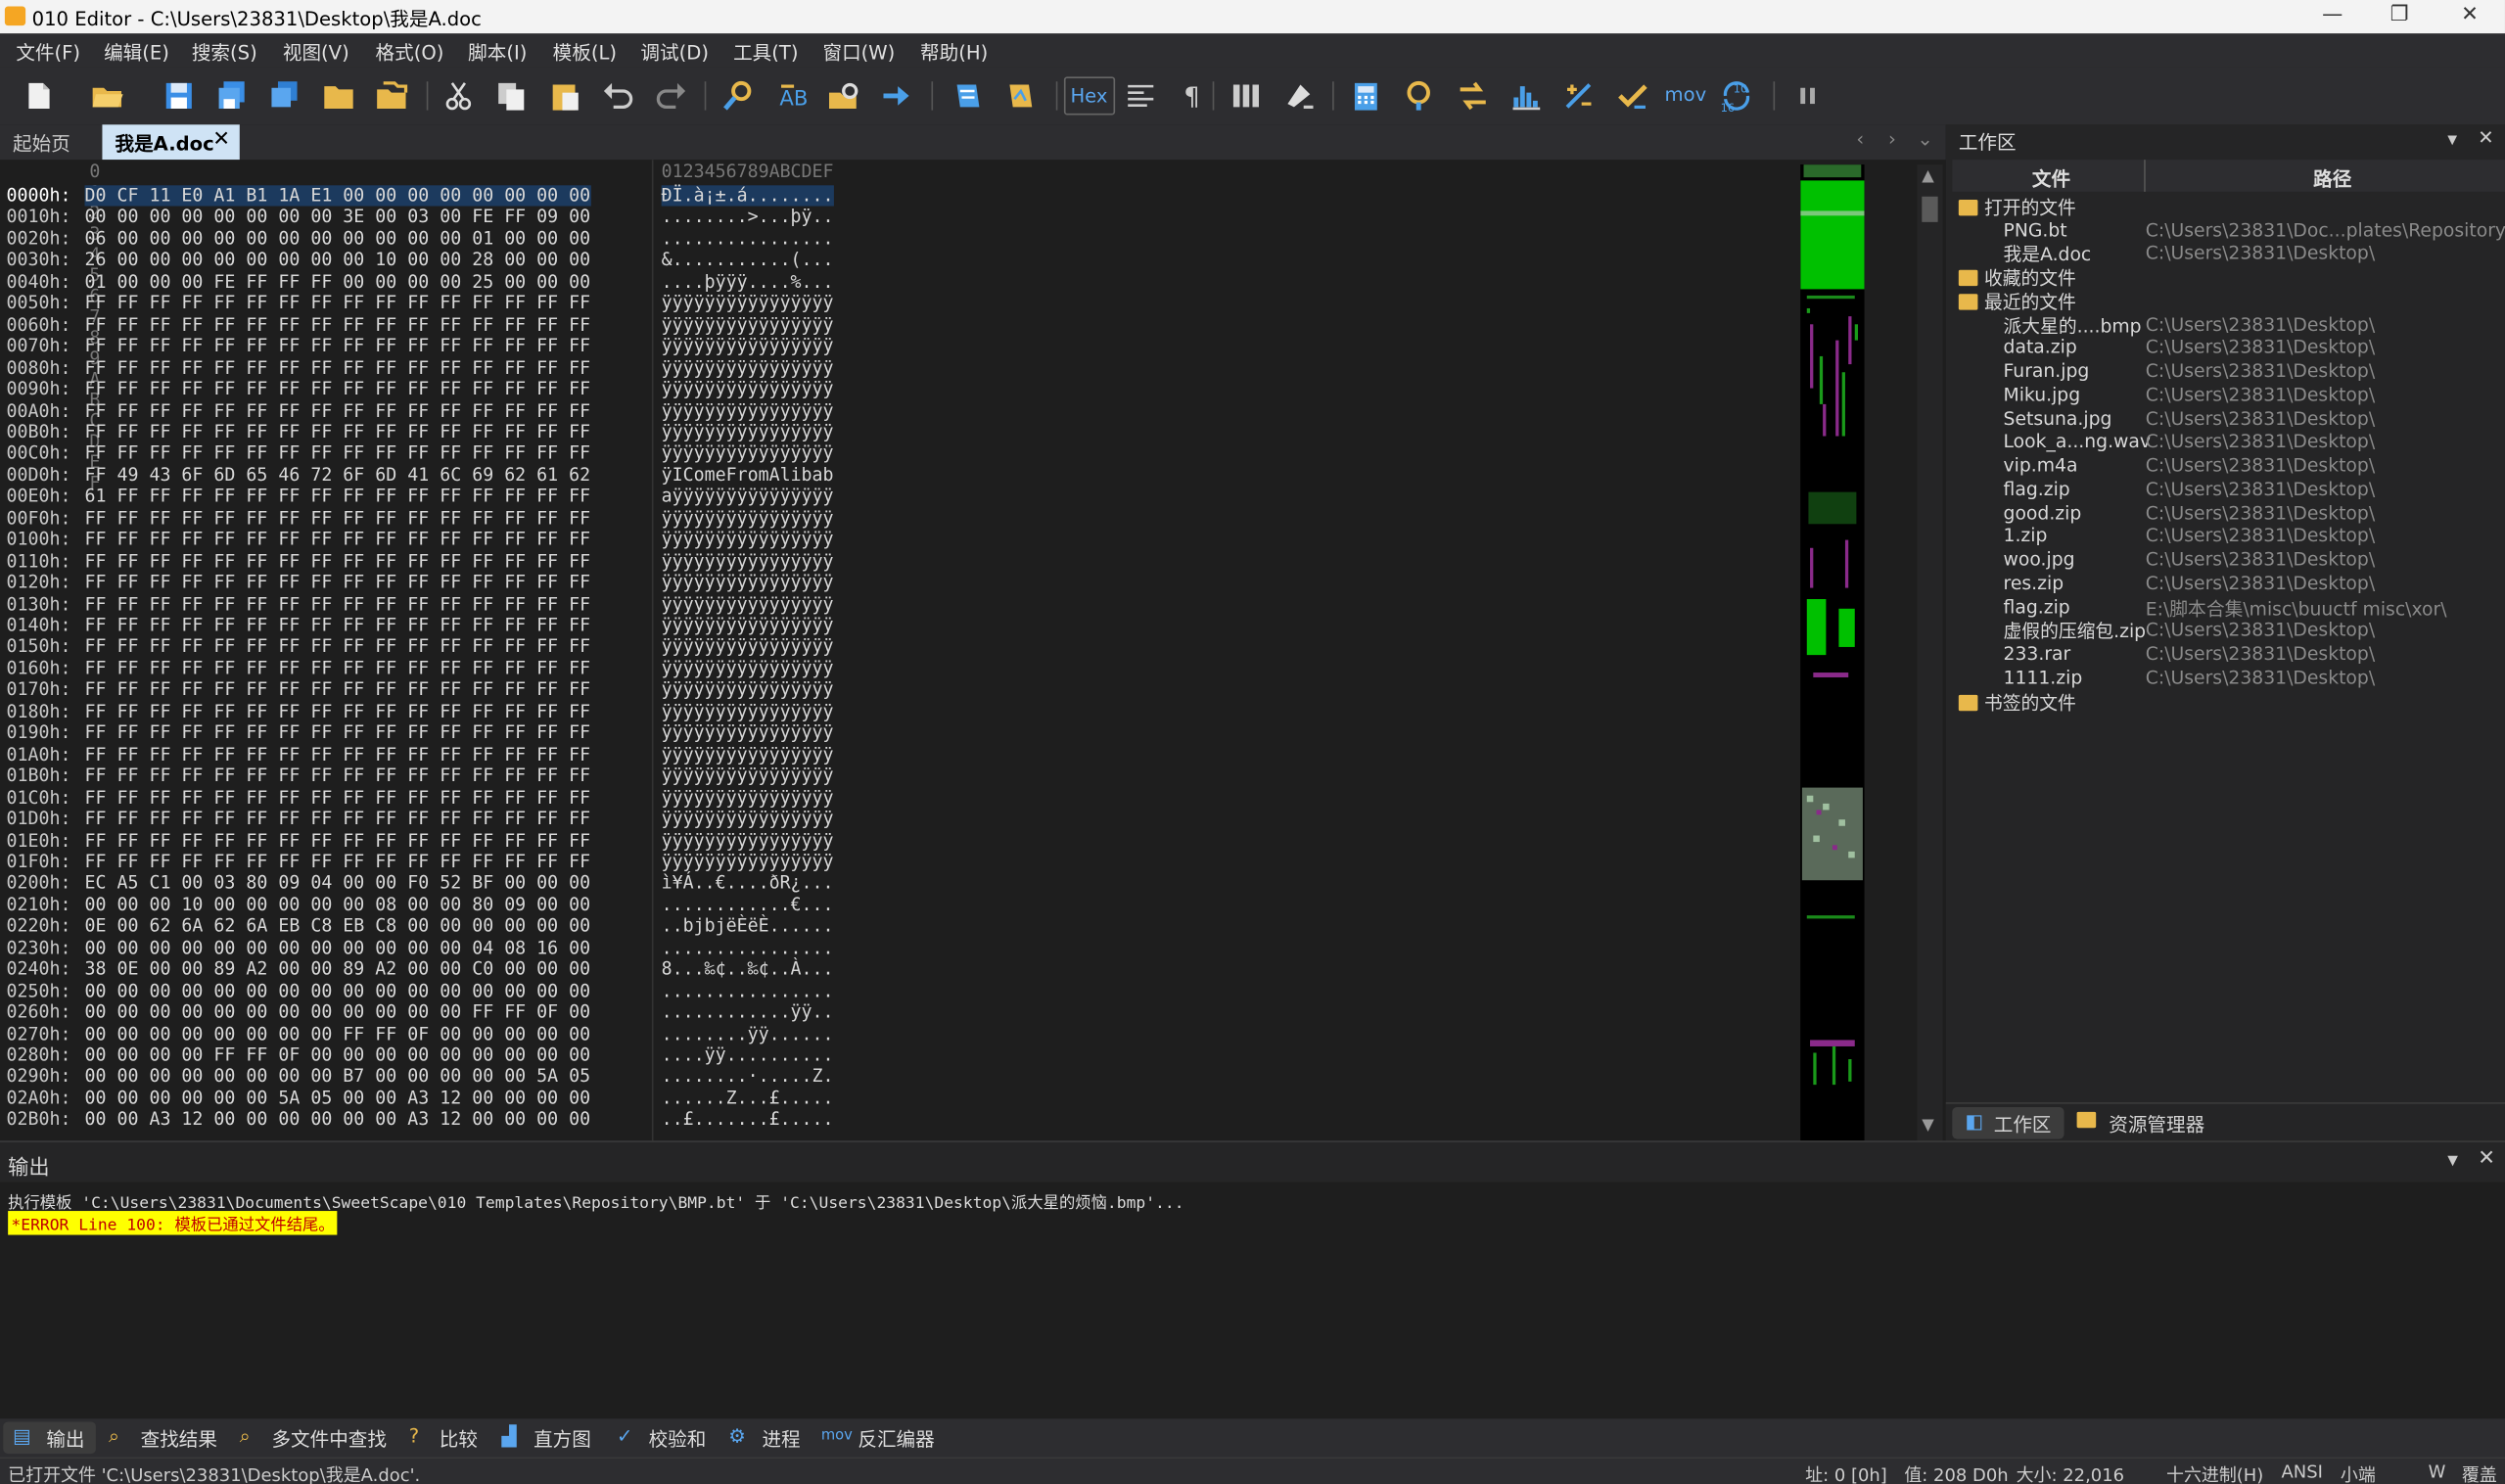 Image resolution: width=2505 pixels, height=1484 pixels. I want to click on tab-checksum: 校验和, so click(678, 1439).